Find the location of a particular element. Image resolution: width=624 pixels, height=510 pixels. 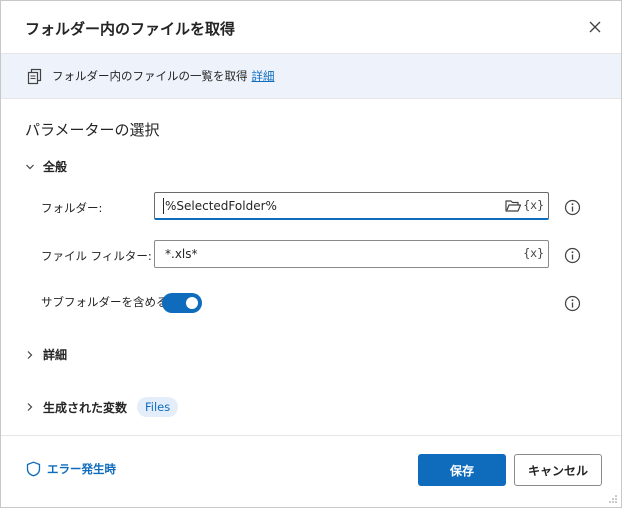

file-filter-value: *.xls* is located at coordinates (181, 254).